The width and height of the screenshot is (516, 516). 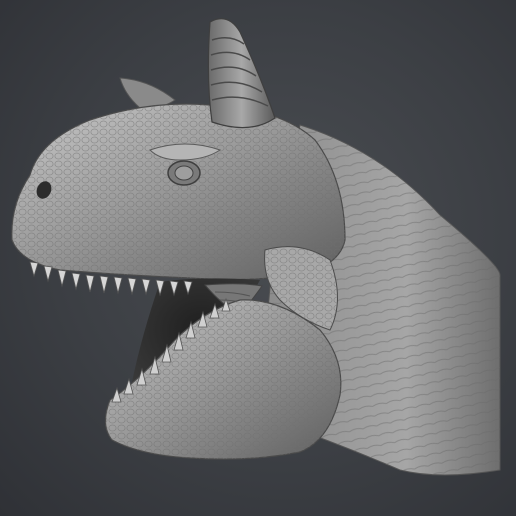 I want to click on horn, so click(x=241, y=73).